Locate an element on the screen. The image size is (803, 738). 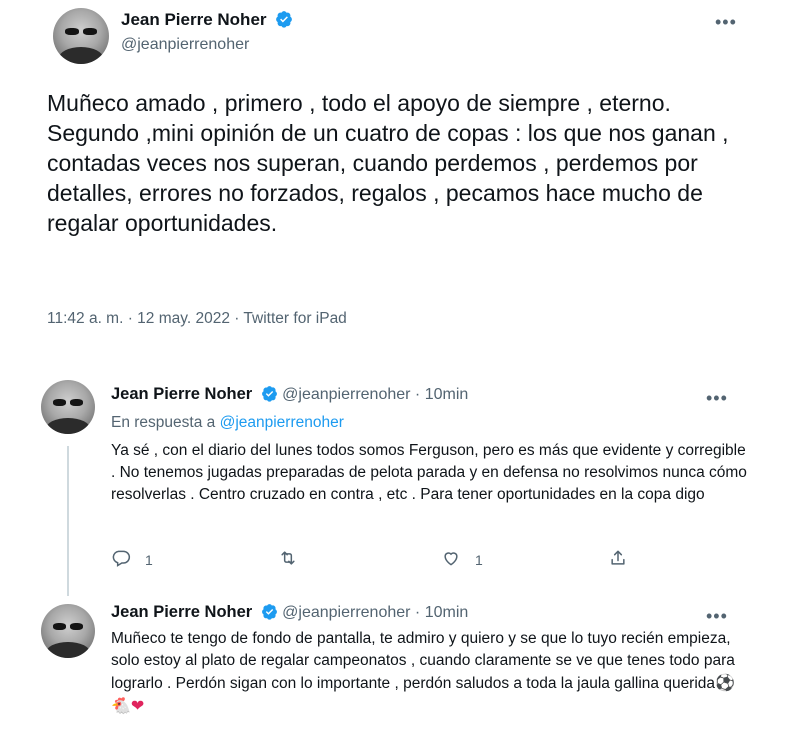
reply-to-handle-link: @jeanpierrenoher is located at coordinates (282, 422).